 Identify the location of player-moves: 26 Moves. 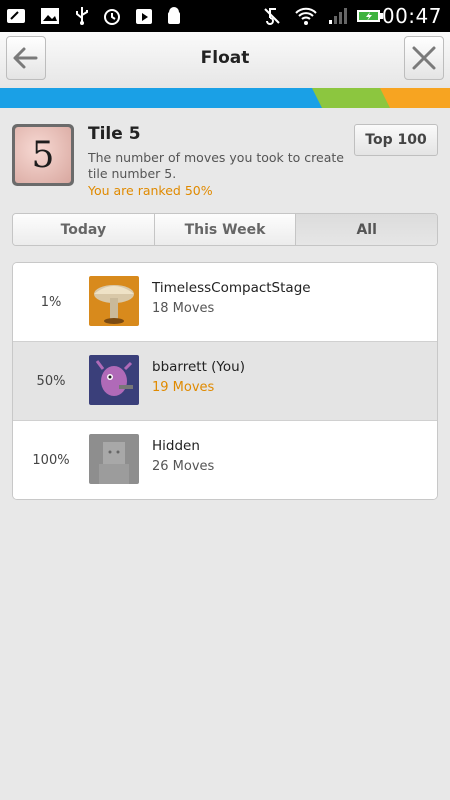
(183, 466).